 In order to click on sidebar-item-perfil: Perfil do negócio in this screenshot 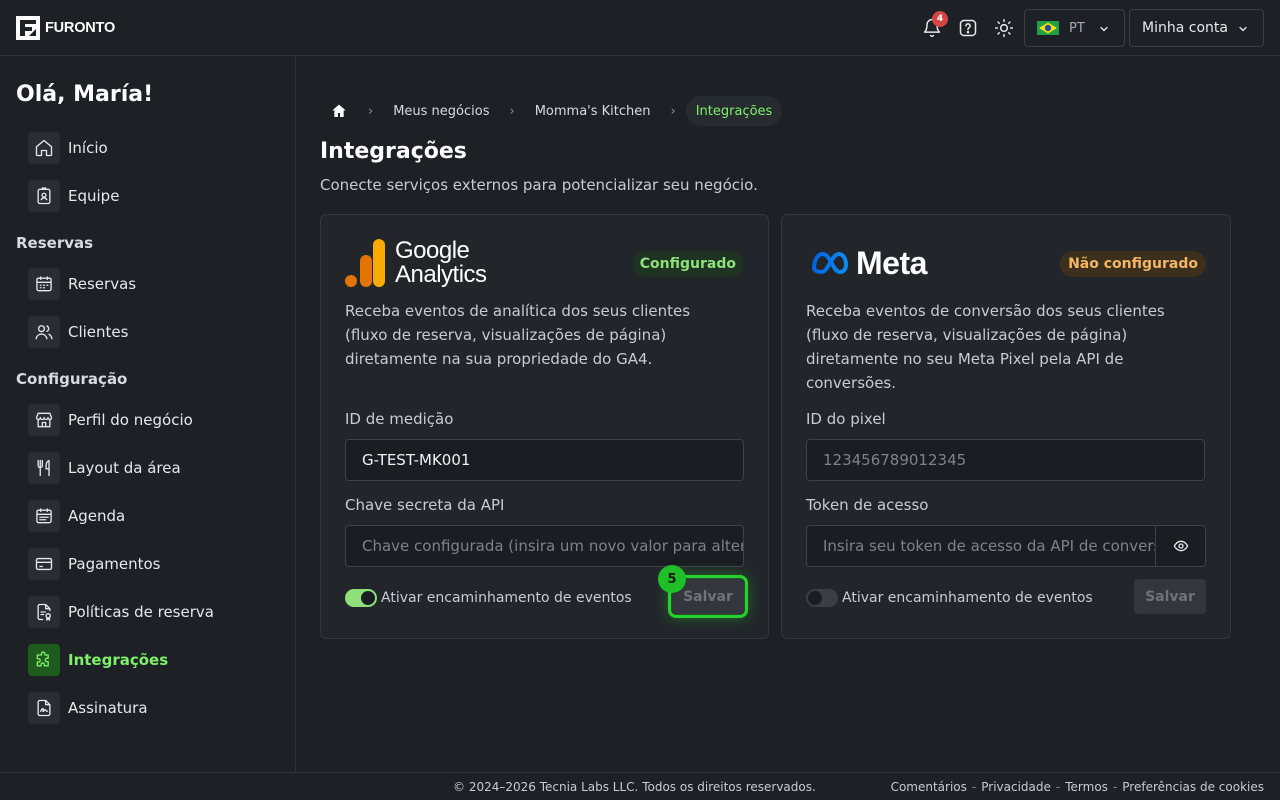, I will do `click(110, 420)`.